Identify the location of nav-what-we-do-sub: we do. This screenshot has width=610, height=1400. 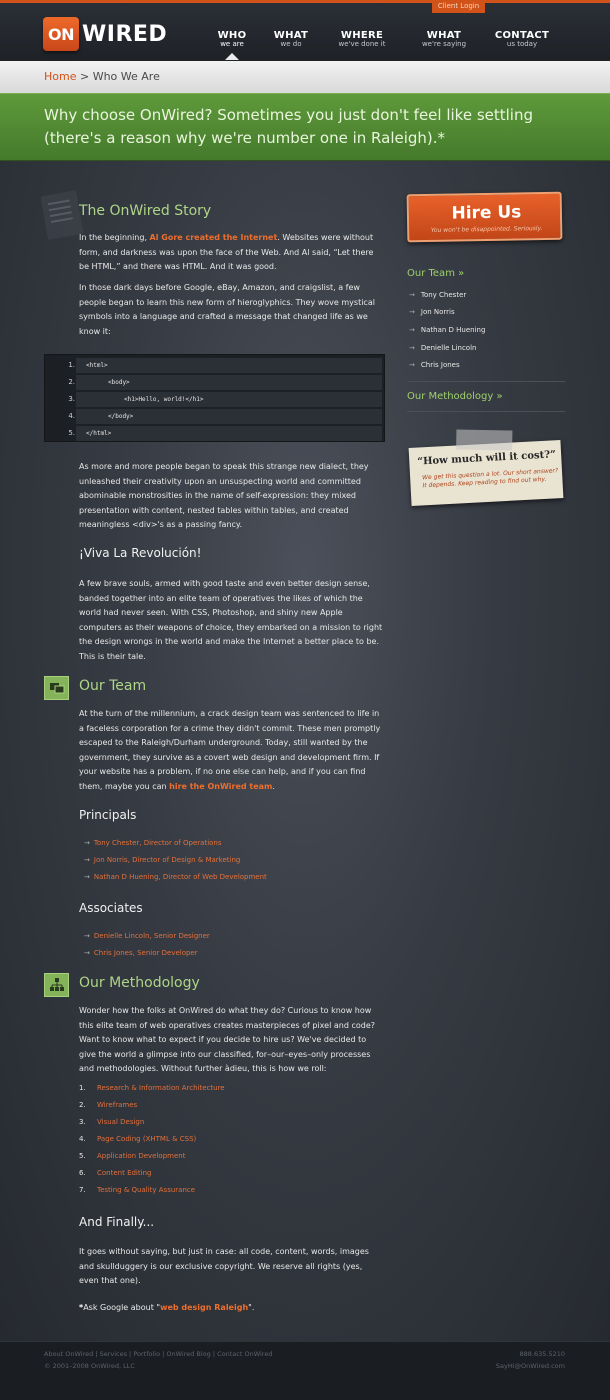
(291, 44).